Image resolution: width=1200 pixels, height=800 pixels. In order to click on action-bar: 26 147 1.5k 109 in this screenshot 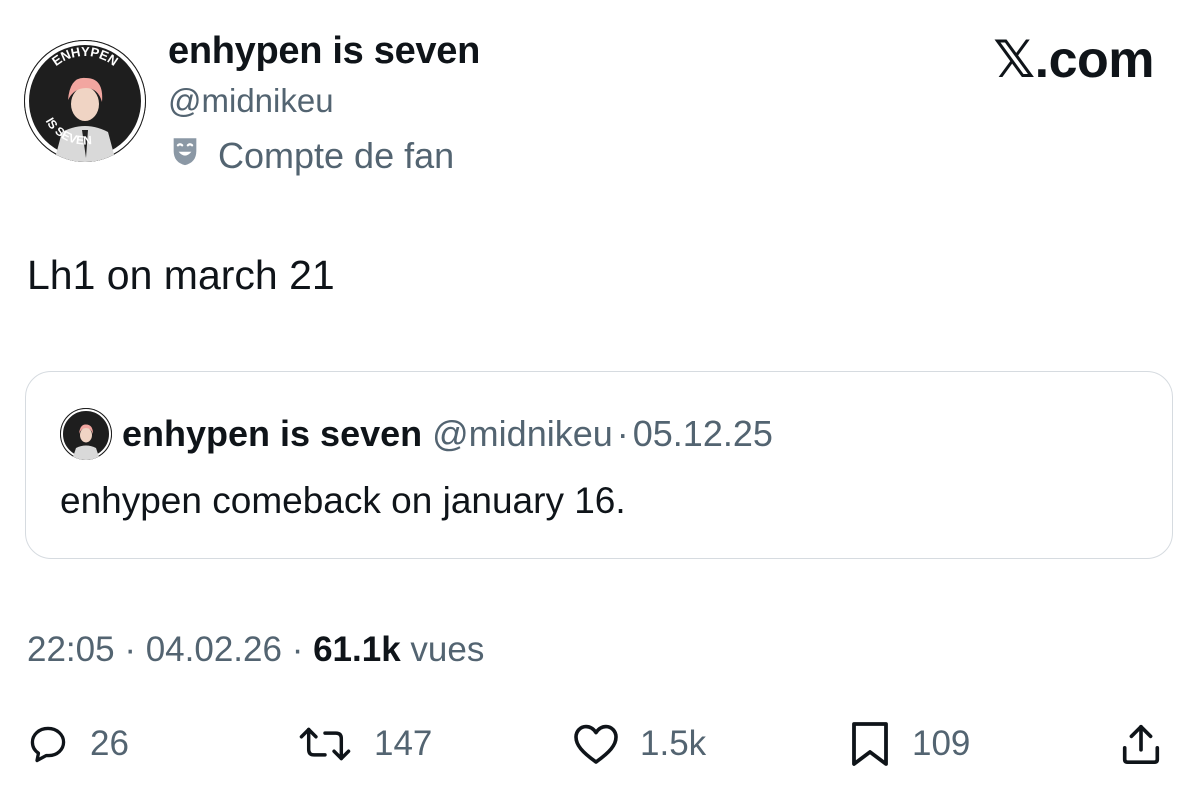, I will do `click(600, 744)`.